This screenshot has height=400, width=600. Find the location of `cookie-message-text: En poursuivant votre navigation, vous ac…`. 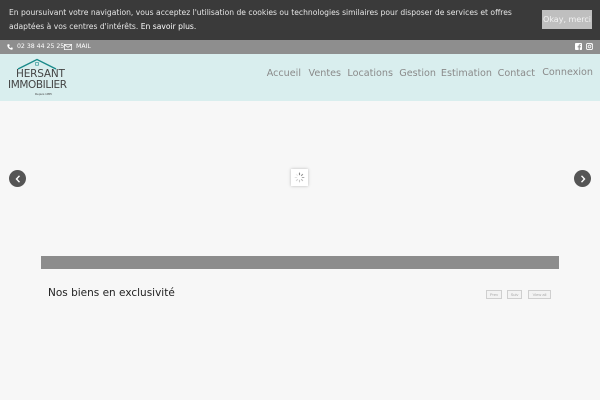

cookie-message-text: En poursuivant votre navigation, vous ac… is located at coordinates (260, 19).